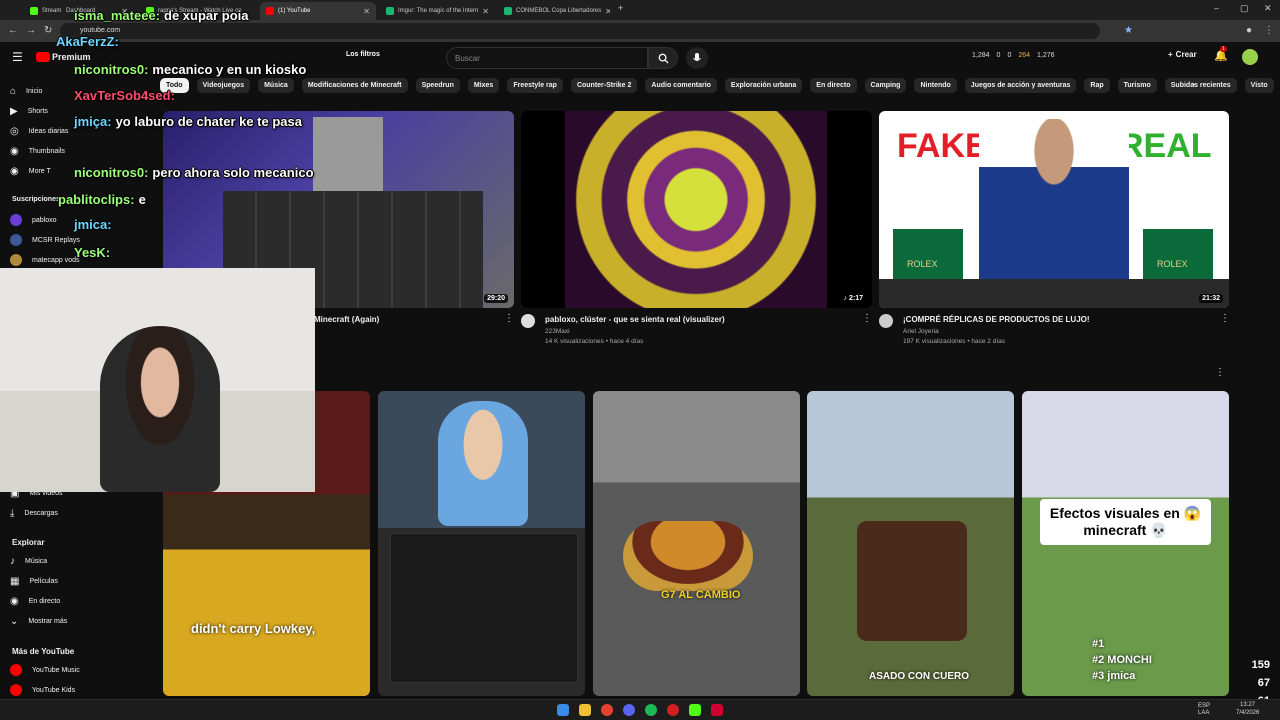  Describe the element at coordinates (620, 8) in the screenshot. I see `new-tab-icon: +` at that location.